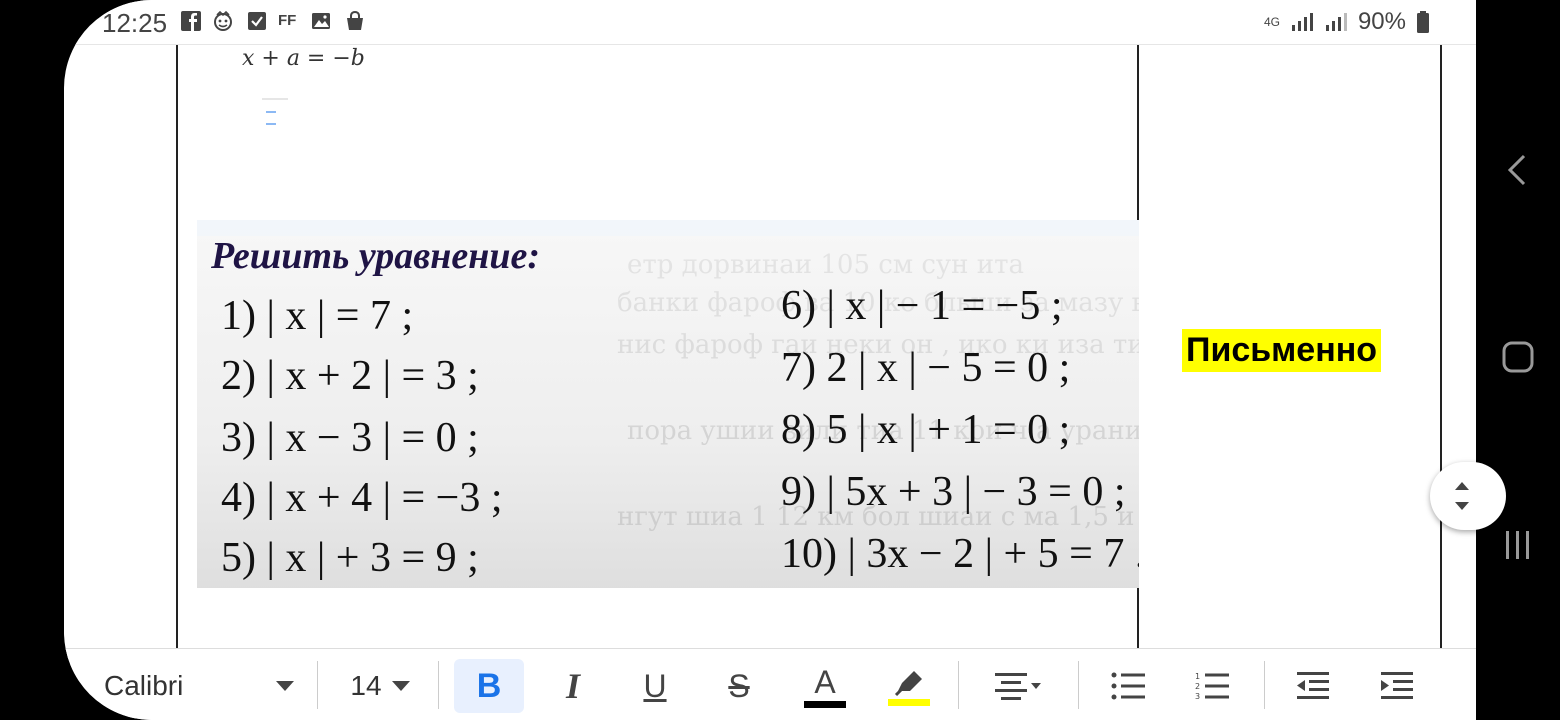 The image size is (1560, 720). What do you see at coordinates (908, 683) in the screenshot?
I see `highlighter-icon` at bounding box center [908, 683].